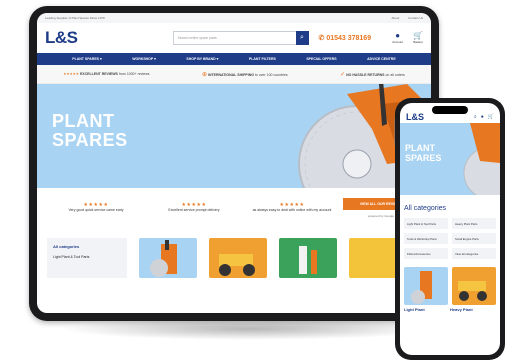 This screenshot has width=526, height=360. I want to click on tools-product-image, so click(308, 260).